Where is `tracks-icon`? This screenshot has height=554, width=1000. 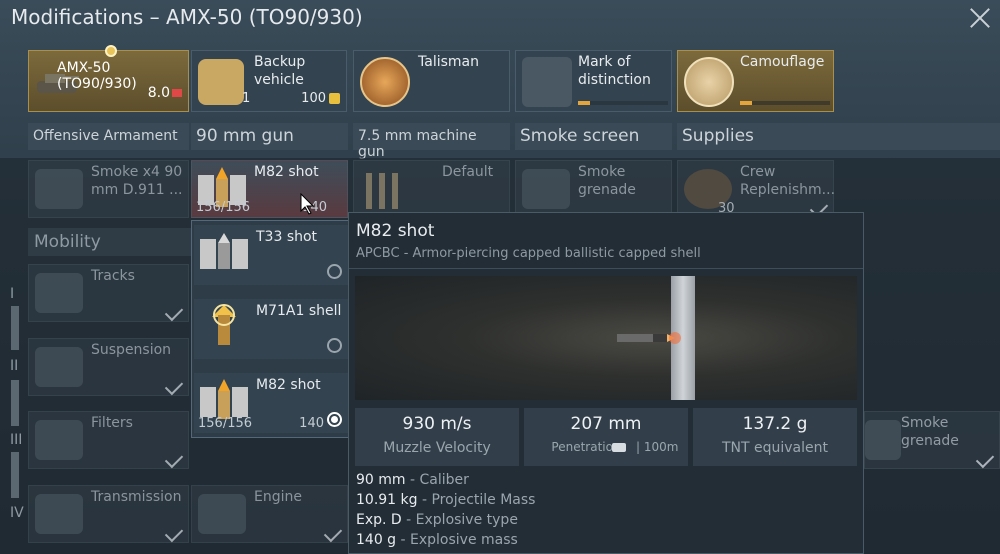 tracks-icon is located at coordinates (59, 293).